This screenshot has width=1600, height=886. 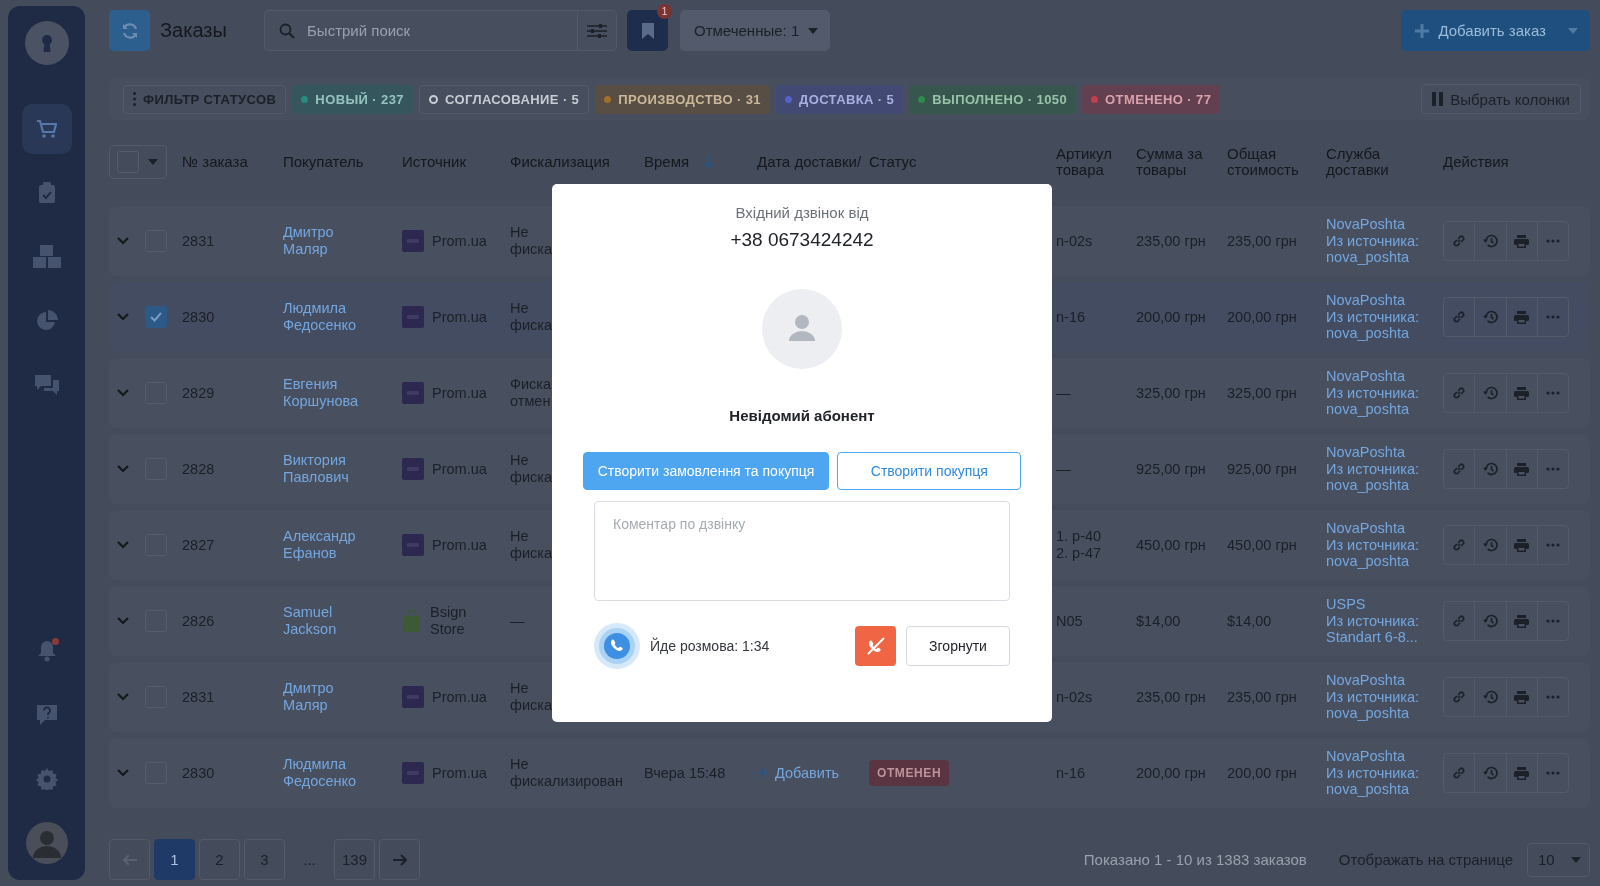 I want to click on create-button: Створити покупця, so click(x=929, y=471).